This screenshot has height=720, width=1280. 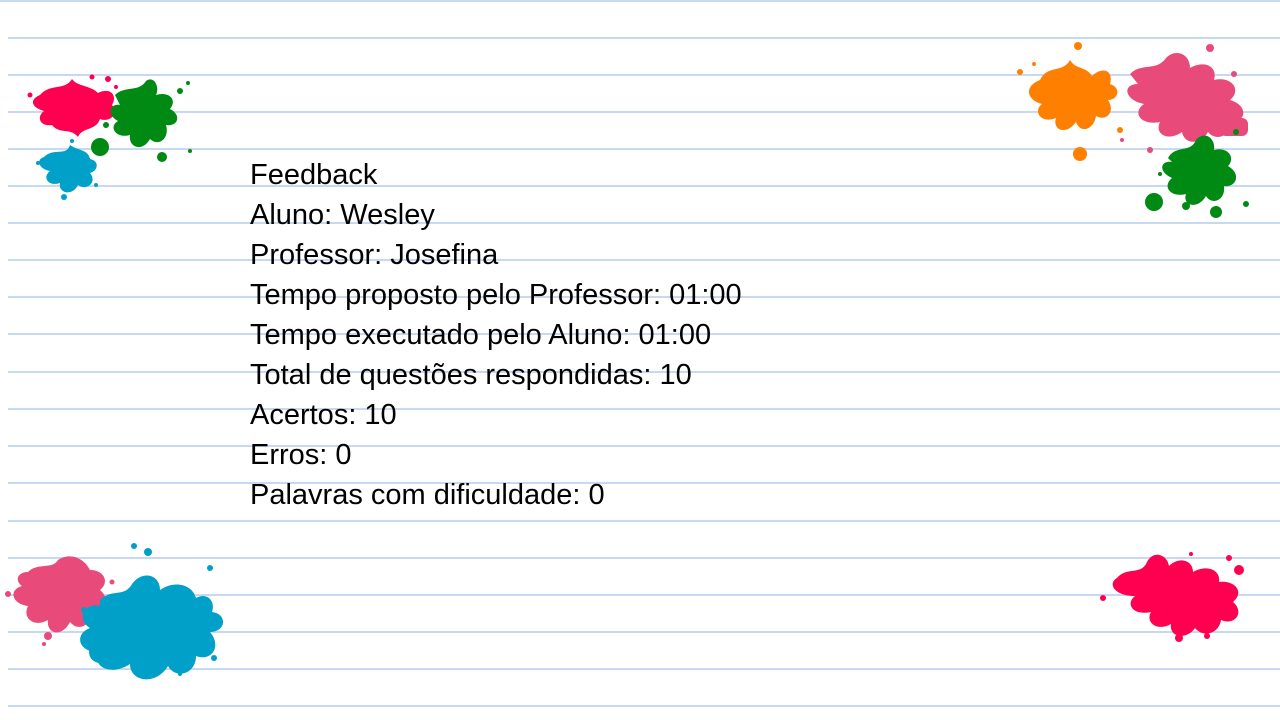 I want to click on paint-splat-top-right, so click(x=1133, y=130).